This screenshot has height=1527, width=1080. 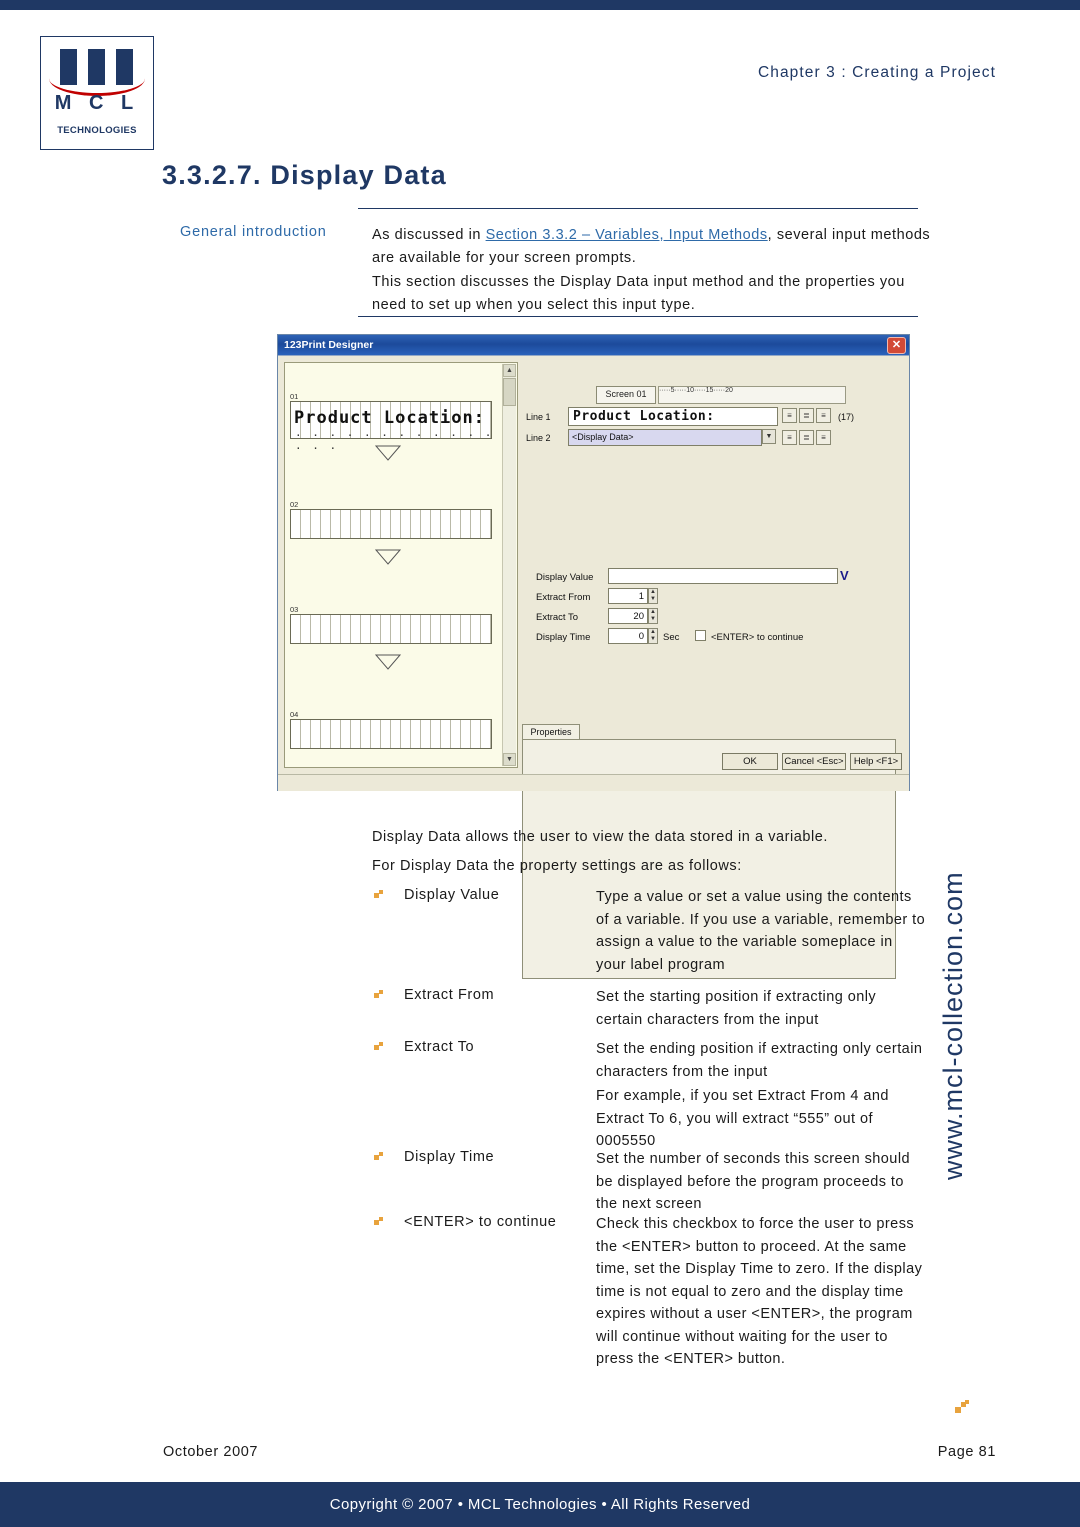 I want to click on logo-technologies-text: TECHNOLOGIES, so click(x=97, y=130).